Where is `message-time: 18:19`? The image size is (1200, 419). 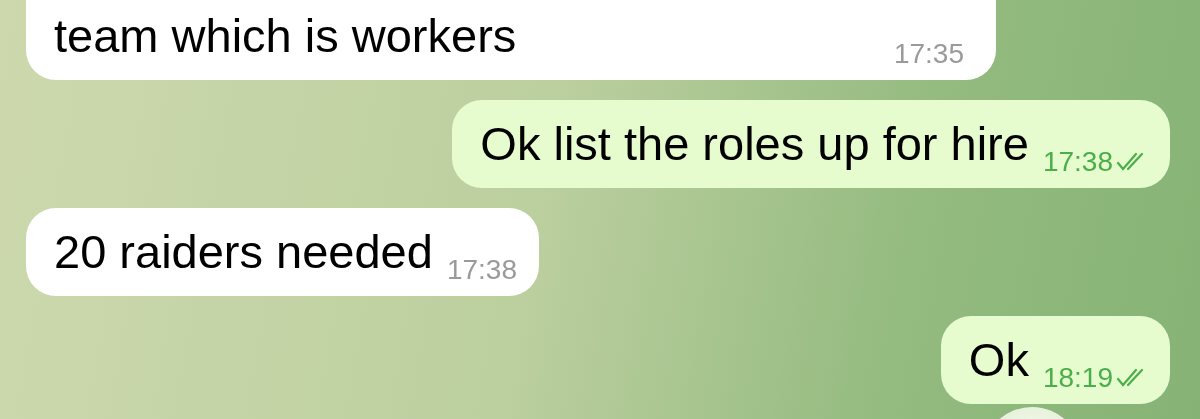
message-time: 18:19 is located at coordinates (1077, 378).